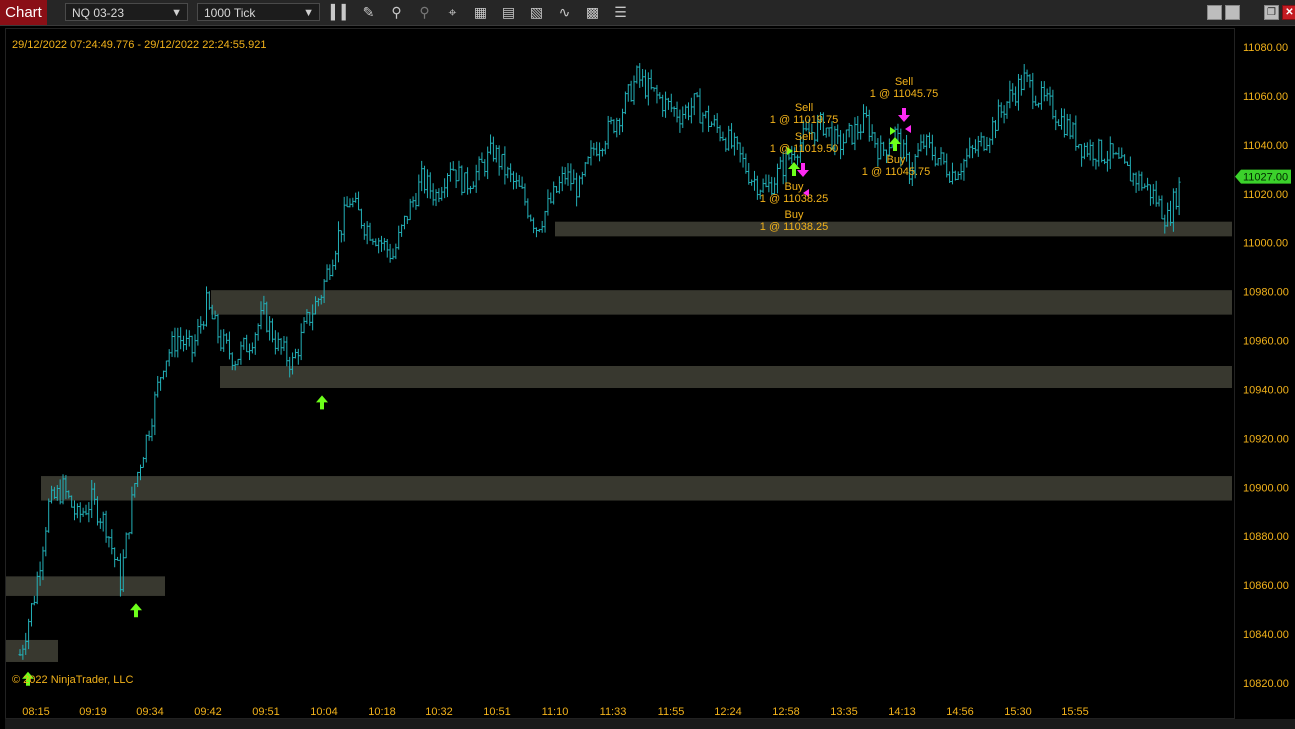  I want to click on minimize-button, so click(1232, 12).